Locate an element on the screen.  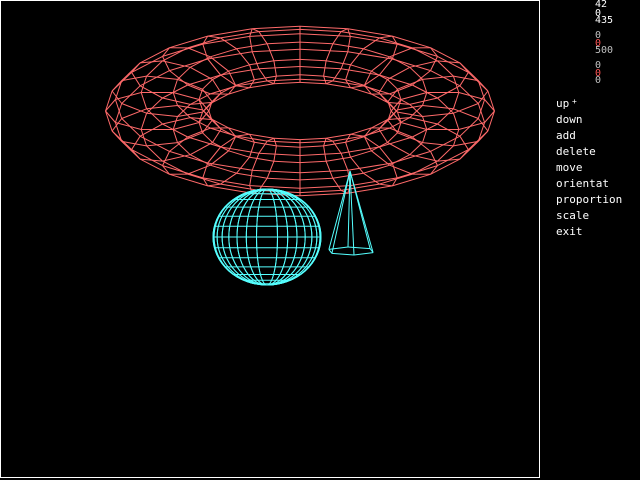
readout-value: 0 is located at coordinates (598, 80).